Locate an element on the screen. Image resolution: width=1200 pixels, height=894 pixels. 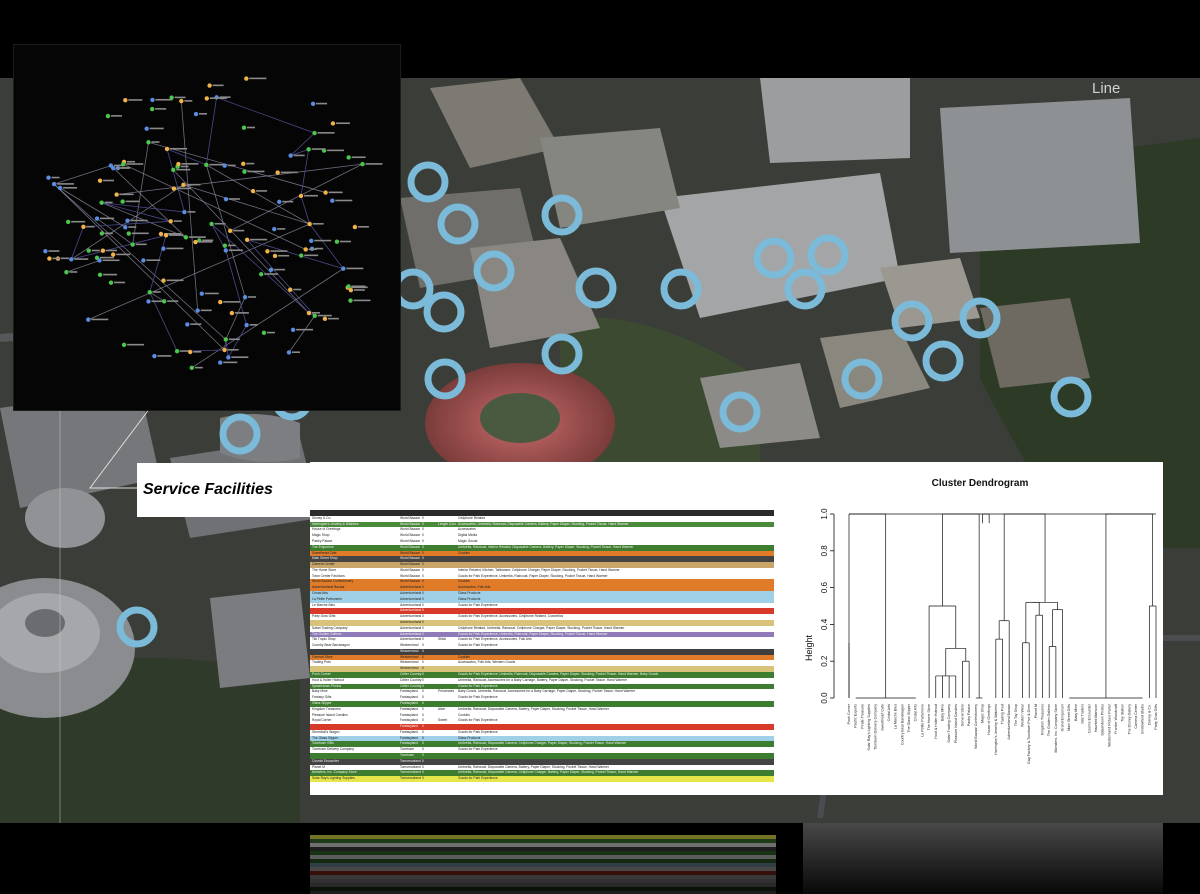
dendrogram-leaf-label: Country Bear Bandwagon is located at coordinates (902, 724).